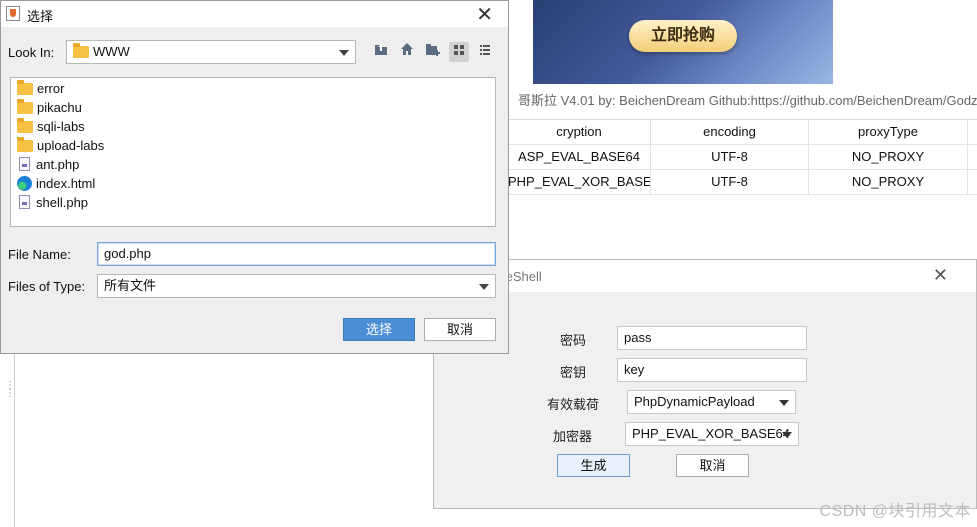 The width and height of the screenshot is (977, 527). I want to click on file-name: error, so click(51, 88).